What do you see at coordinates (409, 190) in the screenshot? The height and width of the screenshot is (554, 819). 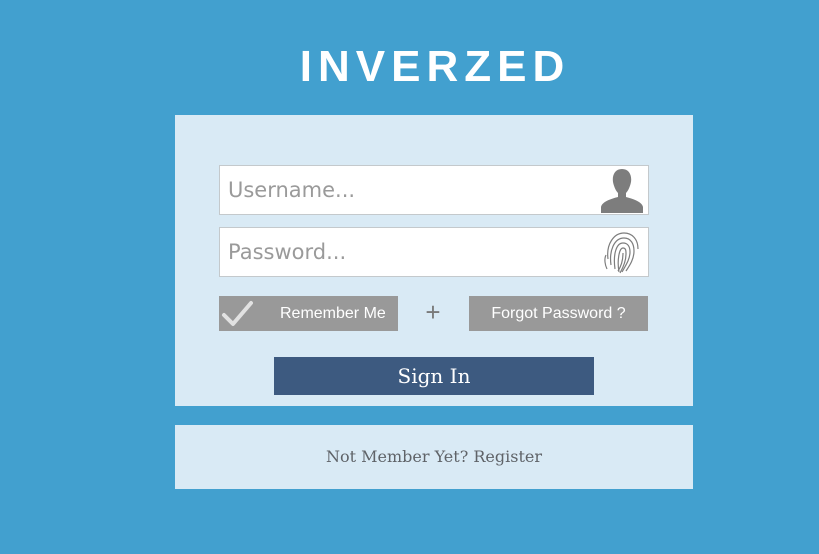 I see `username-input` at bounding box center [409, 190].